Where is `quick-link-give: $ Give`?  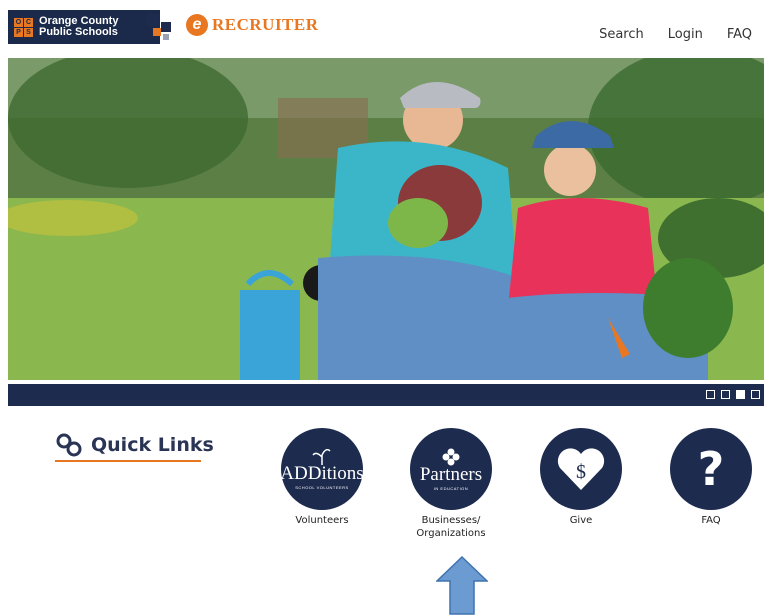
quick-link-give: $ Give is located at coordinates (581, 477).